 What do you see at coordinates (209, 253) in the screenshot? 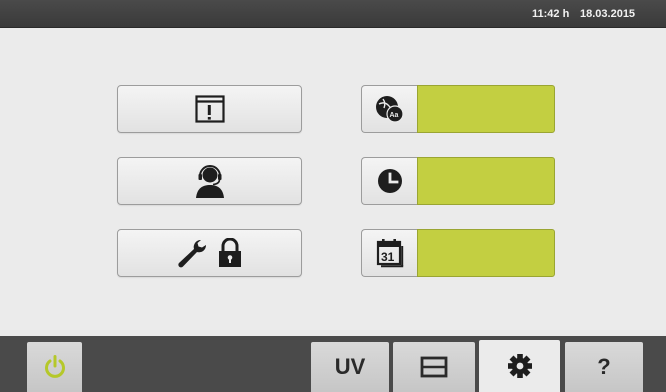
I see `maintenance-locked-button` at bounding box center [209, 253].